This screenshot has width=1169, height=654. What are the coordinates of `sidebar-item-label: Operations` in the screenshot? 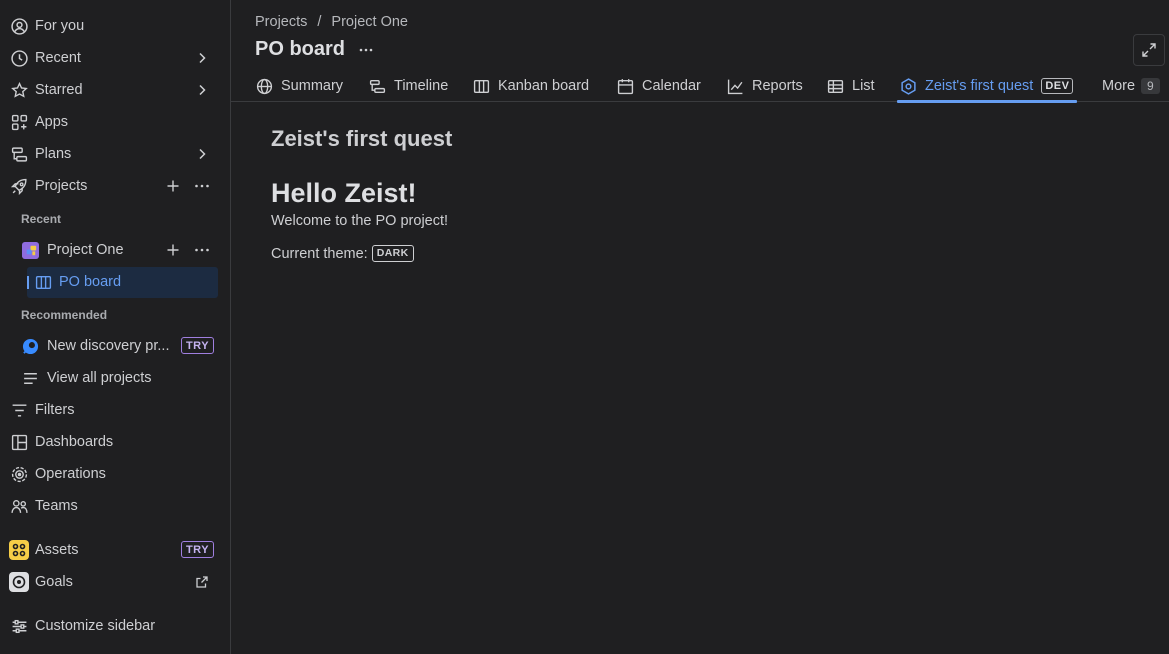 It's located at (70, 474).